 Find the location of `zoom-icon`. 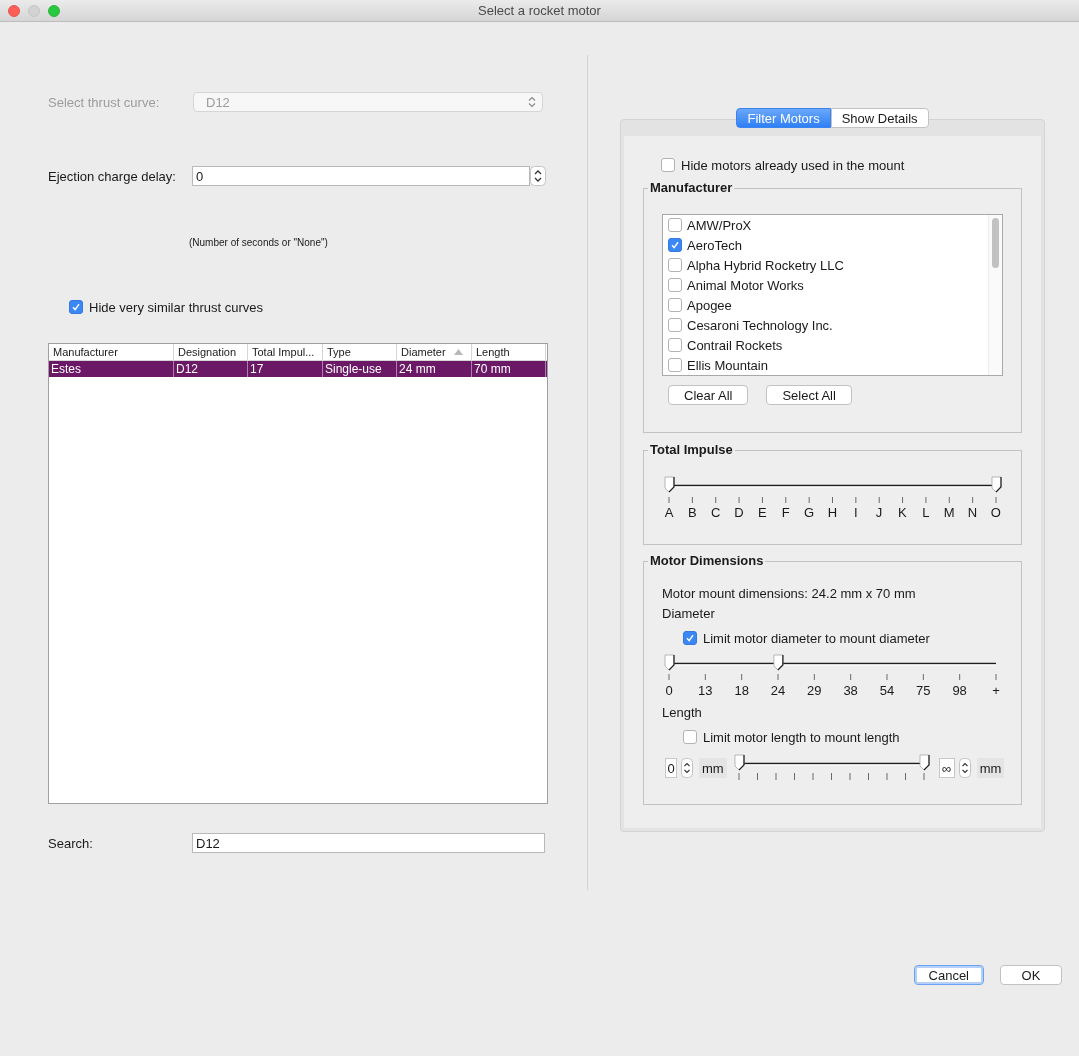

zoom-icon is located at coordinates (54, 10).